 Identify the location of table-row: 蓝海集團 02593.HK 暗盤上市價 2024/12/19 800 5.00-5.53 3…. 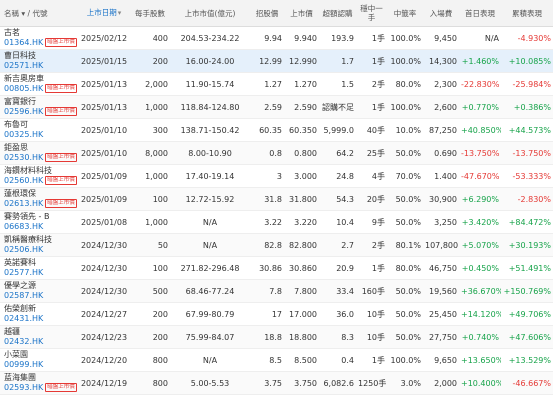
(276, 383).